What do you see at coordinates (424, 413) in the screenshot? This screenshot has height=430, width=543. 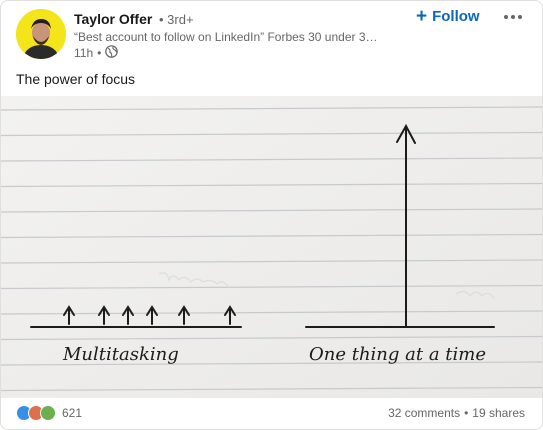 I see `comments-link: 32 comments` at bounding box center [424, 413].